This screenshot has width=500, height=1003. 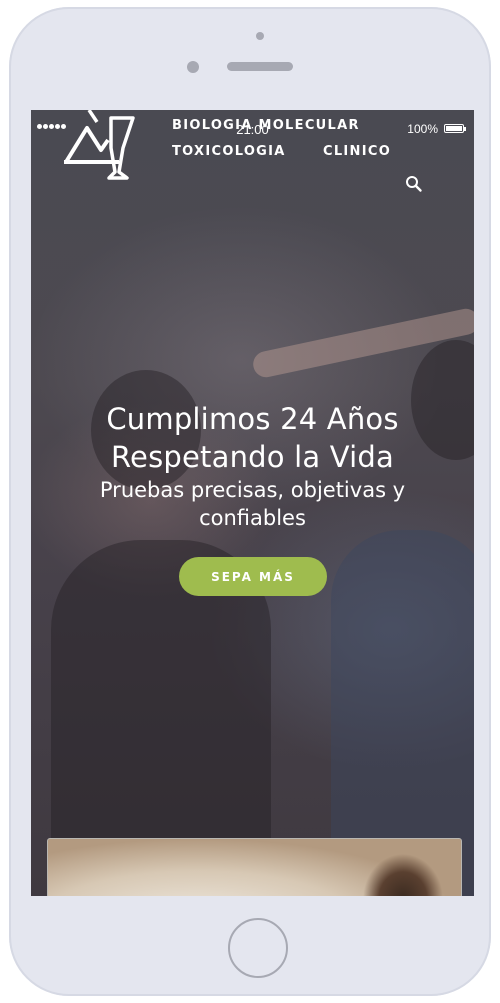 What do you see at coordinates (254, 867) in the screenshot?
I see `next-section-image-card` at bounding box center [254, 867].